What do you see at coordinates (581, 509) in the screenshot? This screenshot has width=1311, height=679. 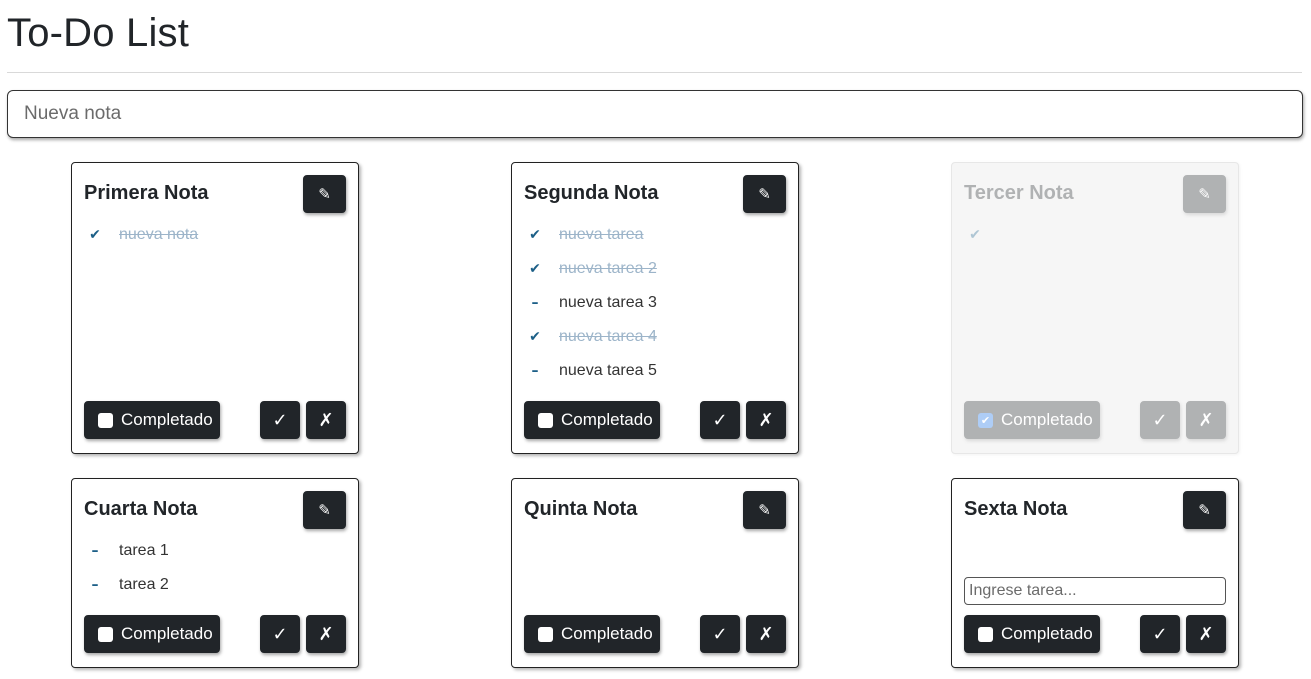 I see `note-title: Quinta Nota` at bounding box center [581, 509].